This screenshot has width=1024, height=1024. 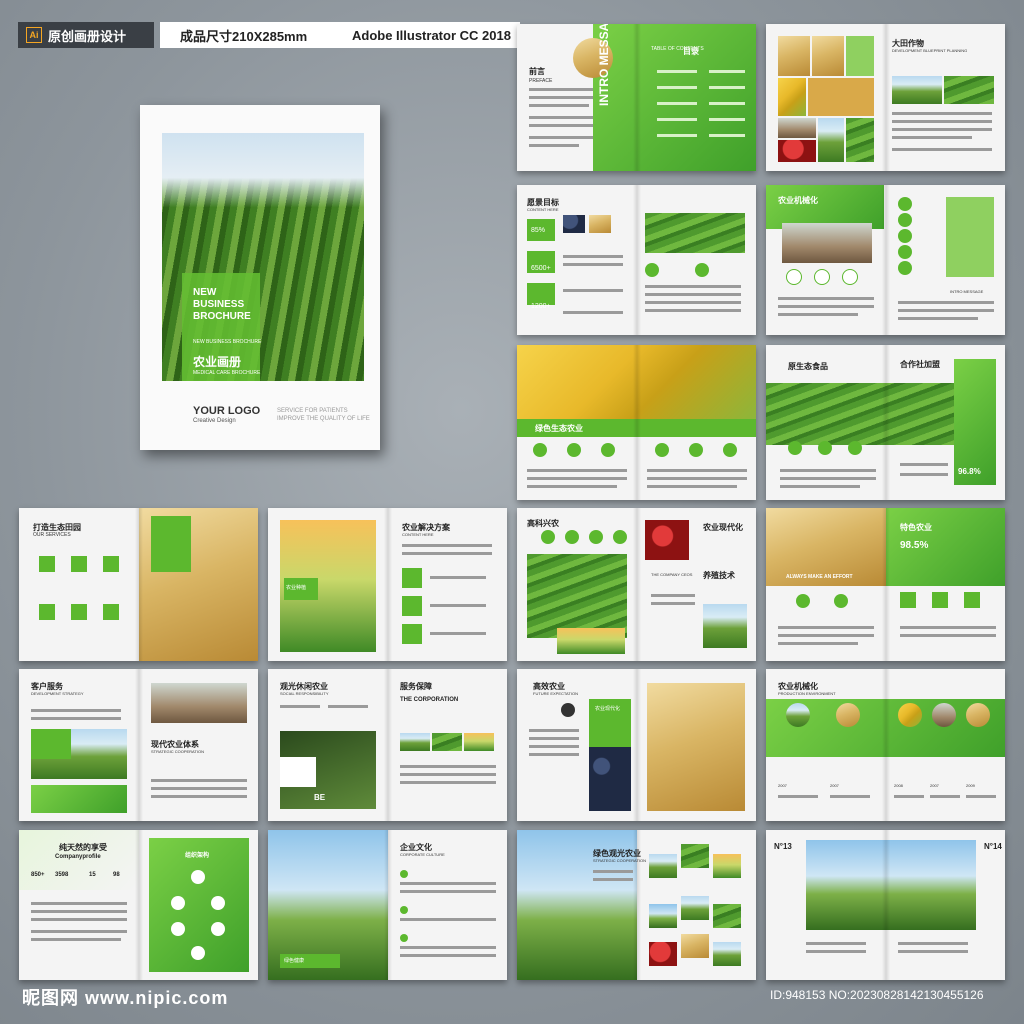 What do you see at coordinates (214, 421) in the screenshot?
I see `cover-logo-sub: Creative Design` at bounding box center [214, 421].